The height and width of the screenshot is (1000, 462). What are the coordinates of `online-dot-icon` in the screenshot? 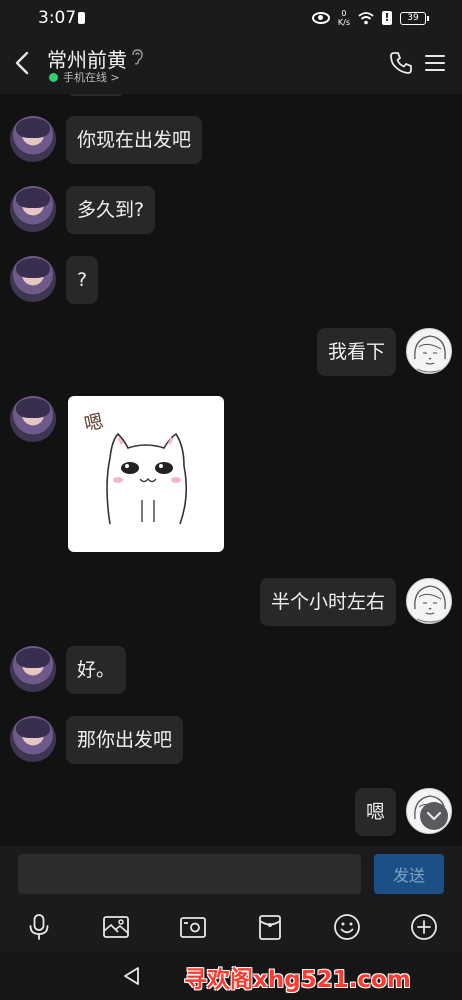 It's located at (53, 77).